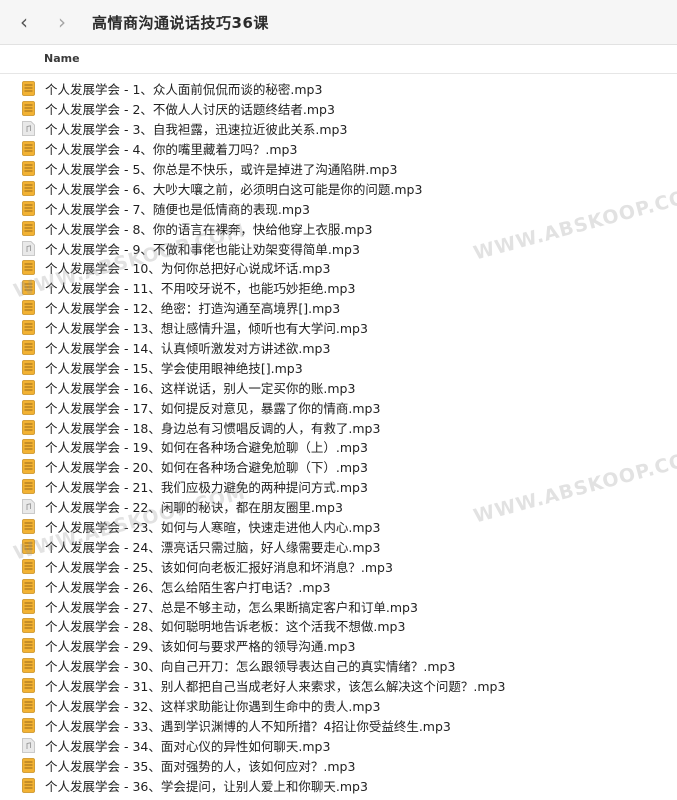  What do you see at coordinates (338, 248) in the screenshot?
I see `file-row: 个人发展学会 - 9、不做和事佬也能让劝架变得简单.mp3` at bounding box center [338, 248].